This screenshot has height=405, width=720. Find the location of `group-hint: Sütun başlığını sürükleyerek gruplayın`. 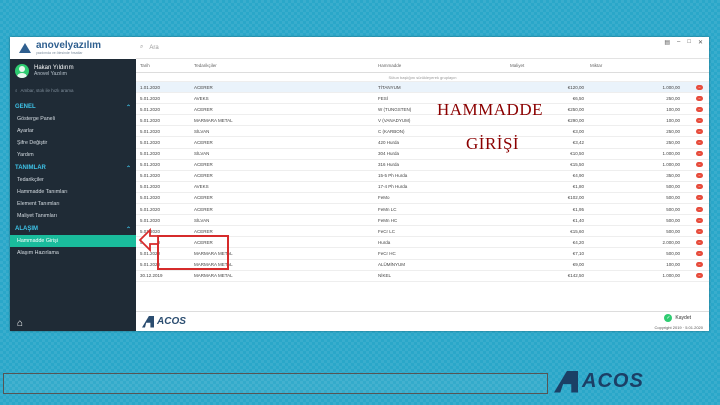

group-hint: Sütun başlığını sürükleyerek gruplayın is located at coordinates (422, 77).